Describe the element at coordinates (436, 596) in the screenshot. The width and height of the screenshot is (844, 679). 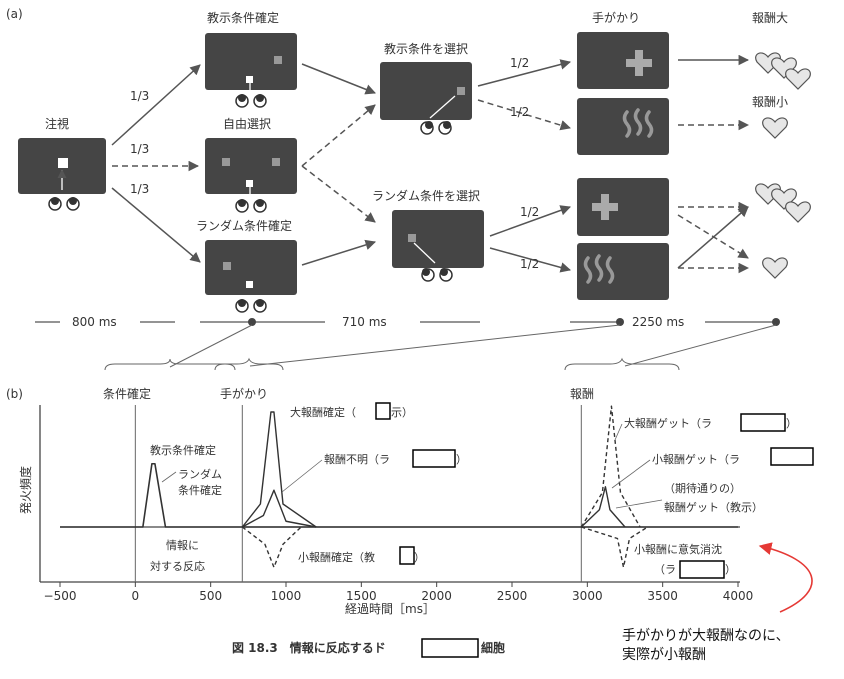
I see `x-tick-label: 2000` at that location.